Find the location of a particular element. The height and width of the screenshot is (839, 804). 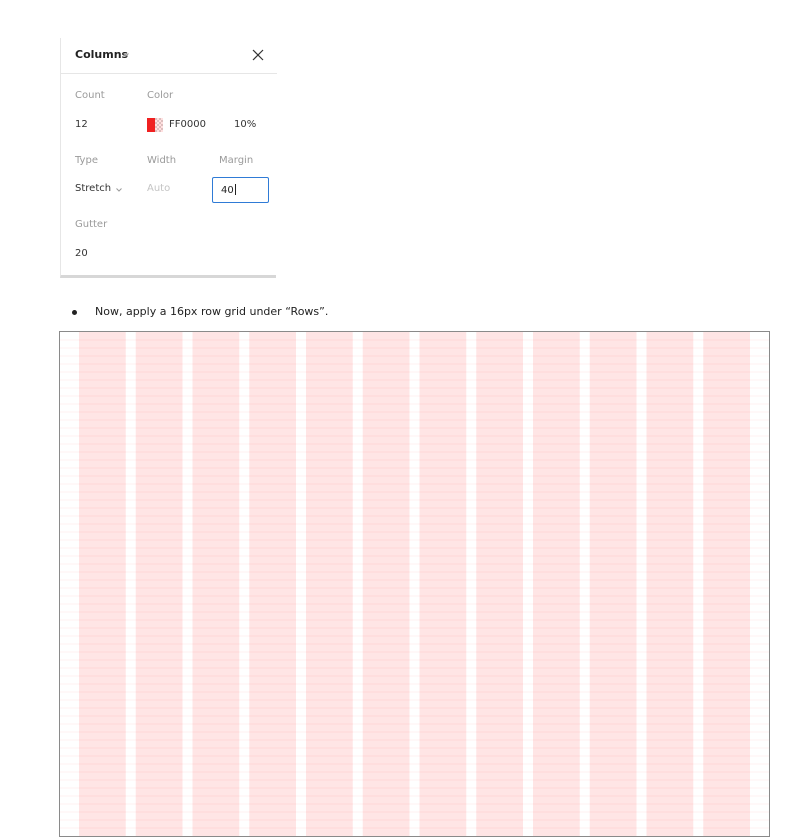

instruction-text: Now, apply a 16px row grid under “Rows”. is located at coordinates (212, 311).